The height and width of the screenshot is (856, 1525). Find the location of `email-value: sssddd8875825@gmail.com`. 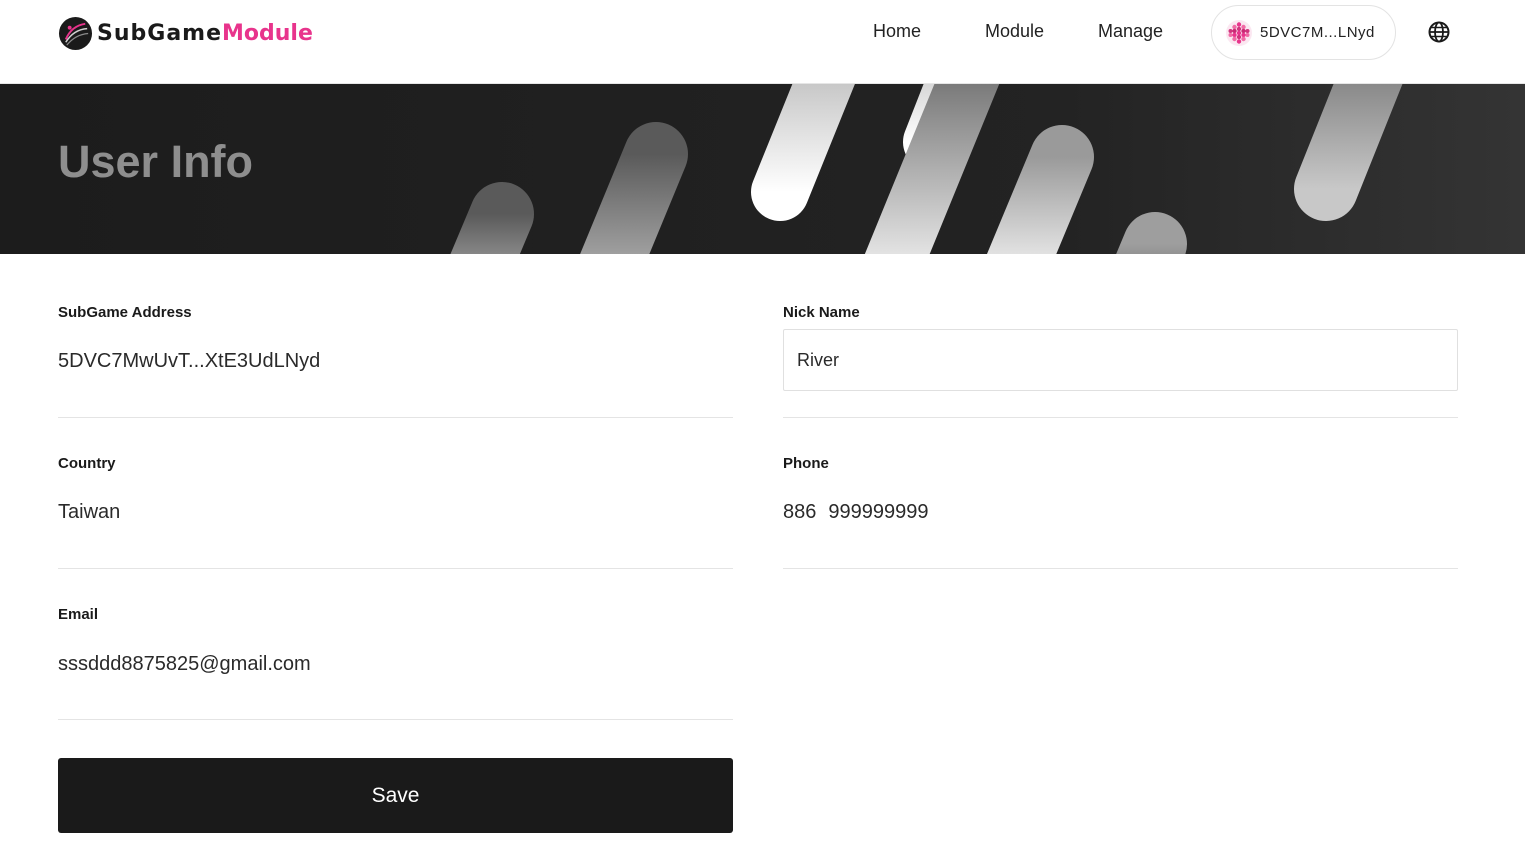

email-value: sssddd8875825@gmail.com is located at coordinates (184, 664).